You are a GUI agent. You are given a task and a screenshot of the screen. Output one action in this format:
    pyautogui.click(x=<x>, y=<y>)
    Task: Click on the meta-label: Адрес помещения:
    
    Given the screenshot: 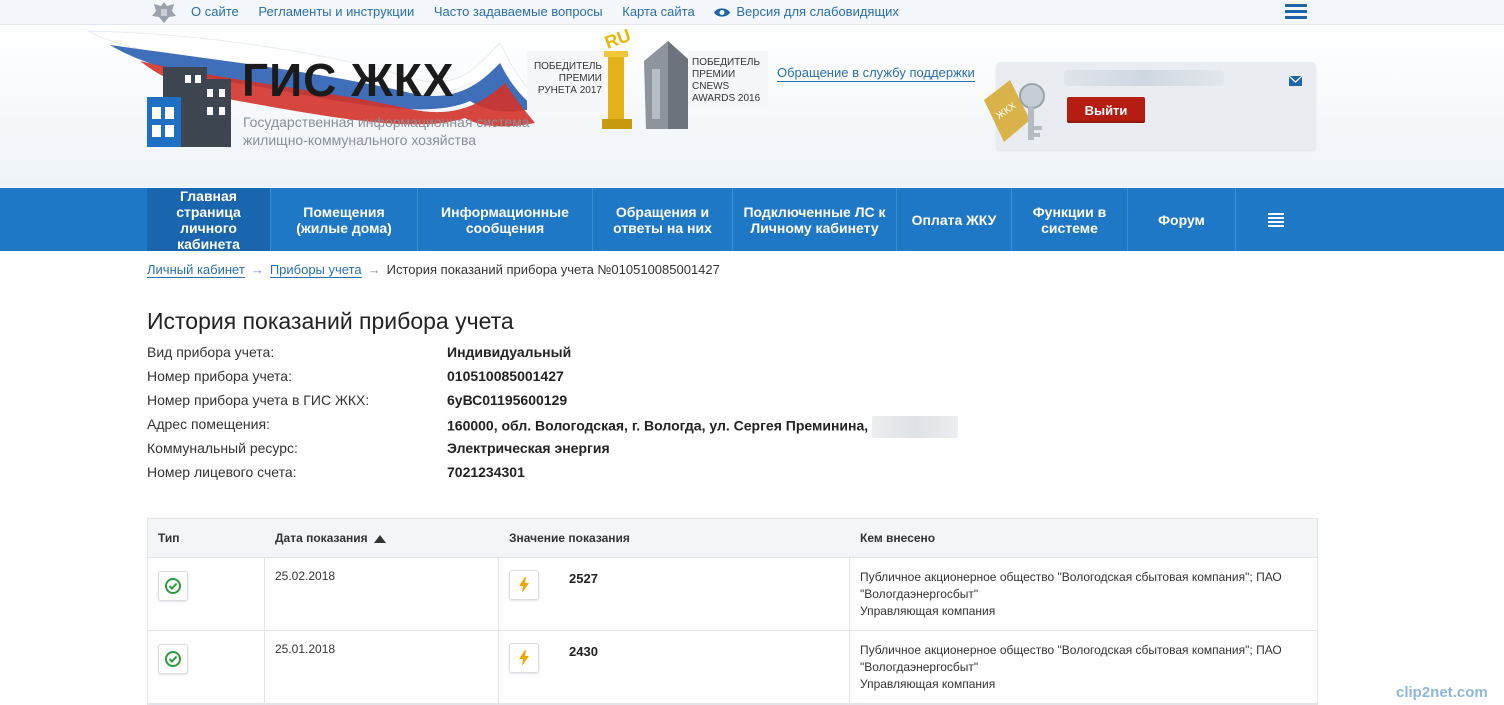 What is the action you would take?
    pyautogui.click(x=208, y=424)
    